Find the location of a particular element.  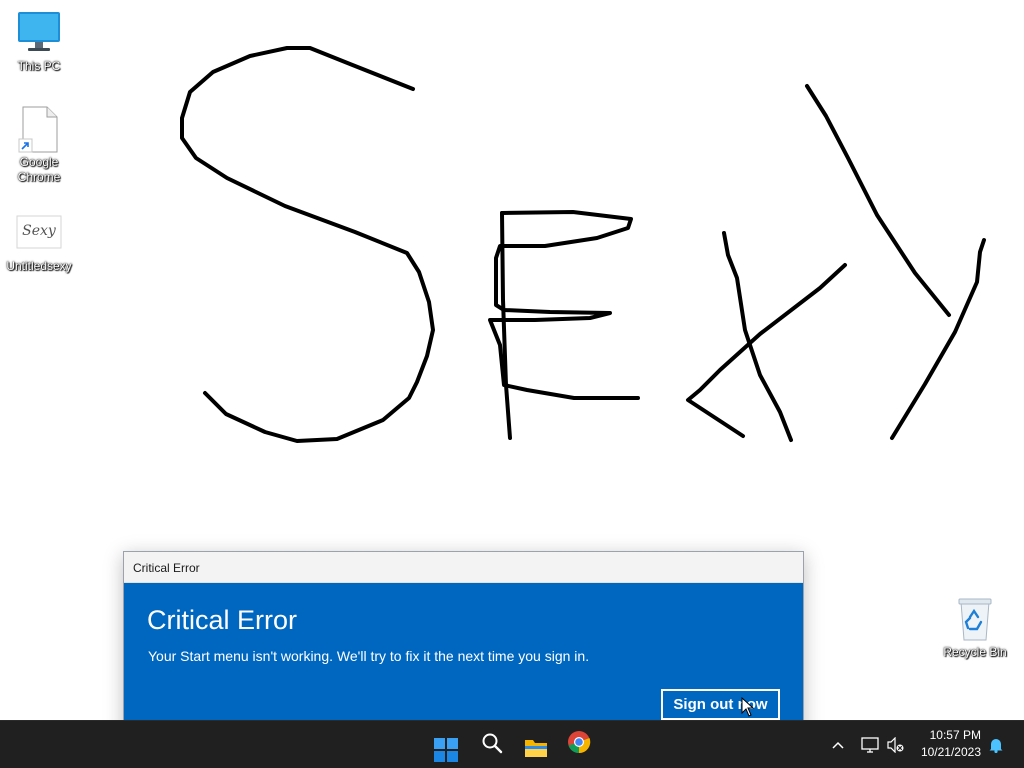

notifications-button is located at coordinates (996, 744).